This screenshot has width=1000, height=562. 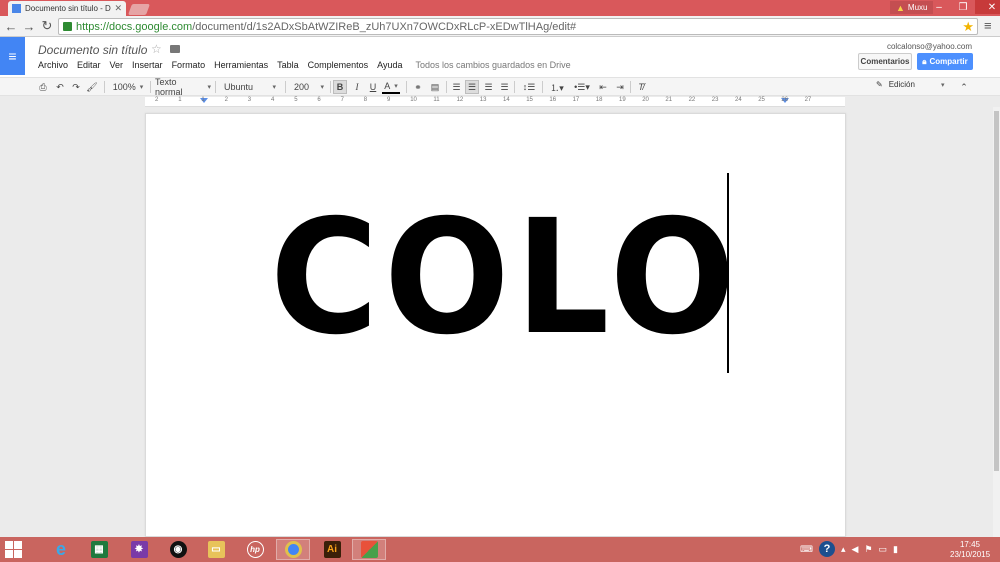 I want to click on print-icon: ⎙, so click(x=43, y=87).